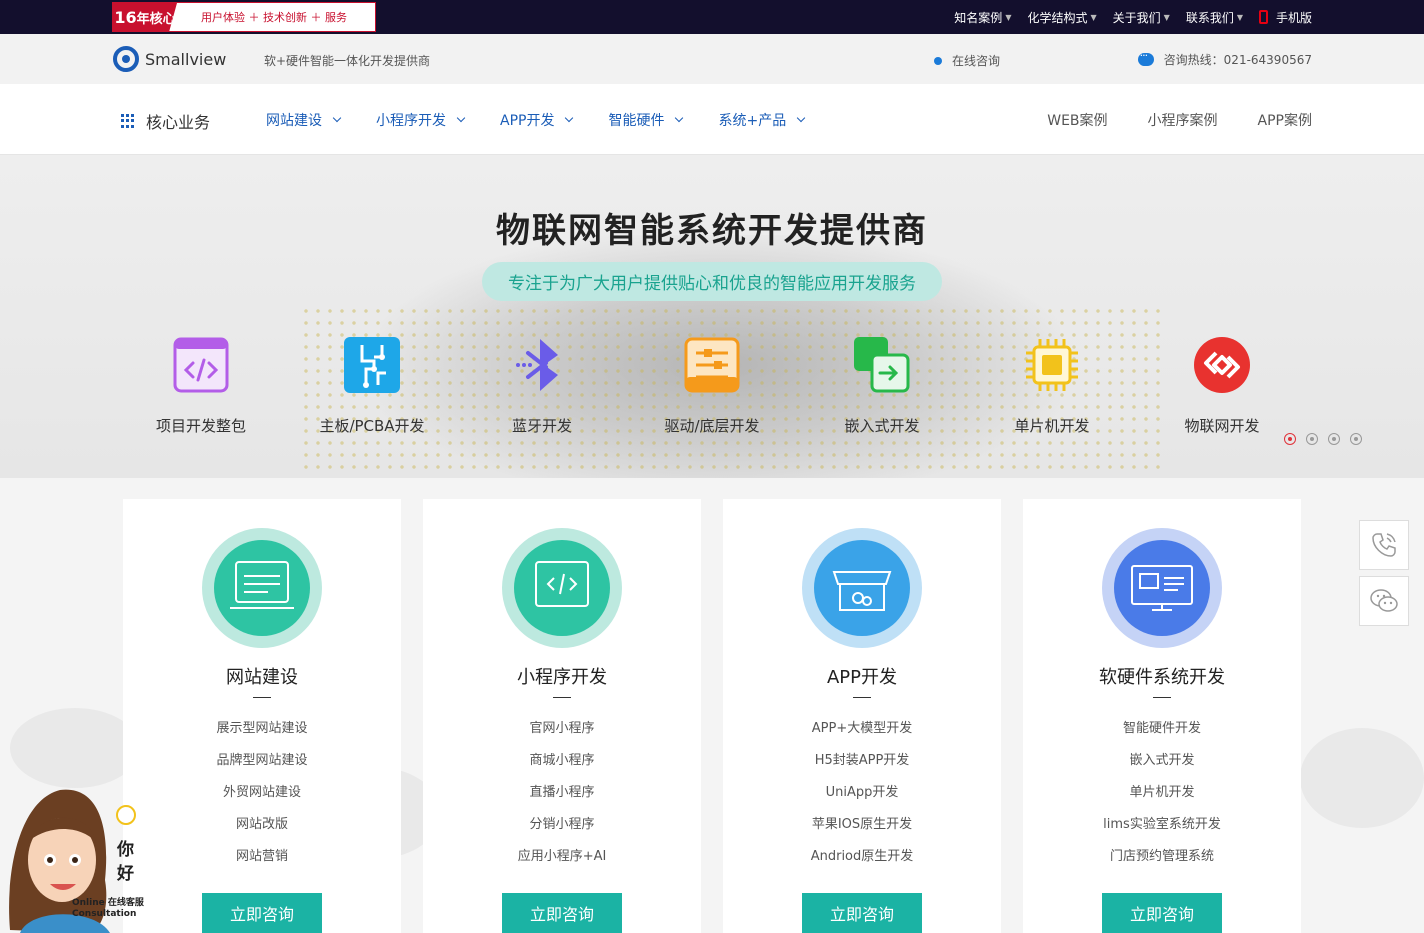 This screenshot has width=1424, height=933. What do you see at coordinates (156, 19) in the screenshot?
I see `promo-years-suffix: 年核心` at bounding box center [156, 19].